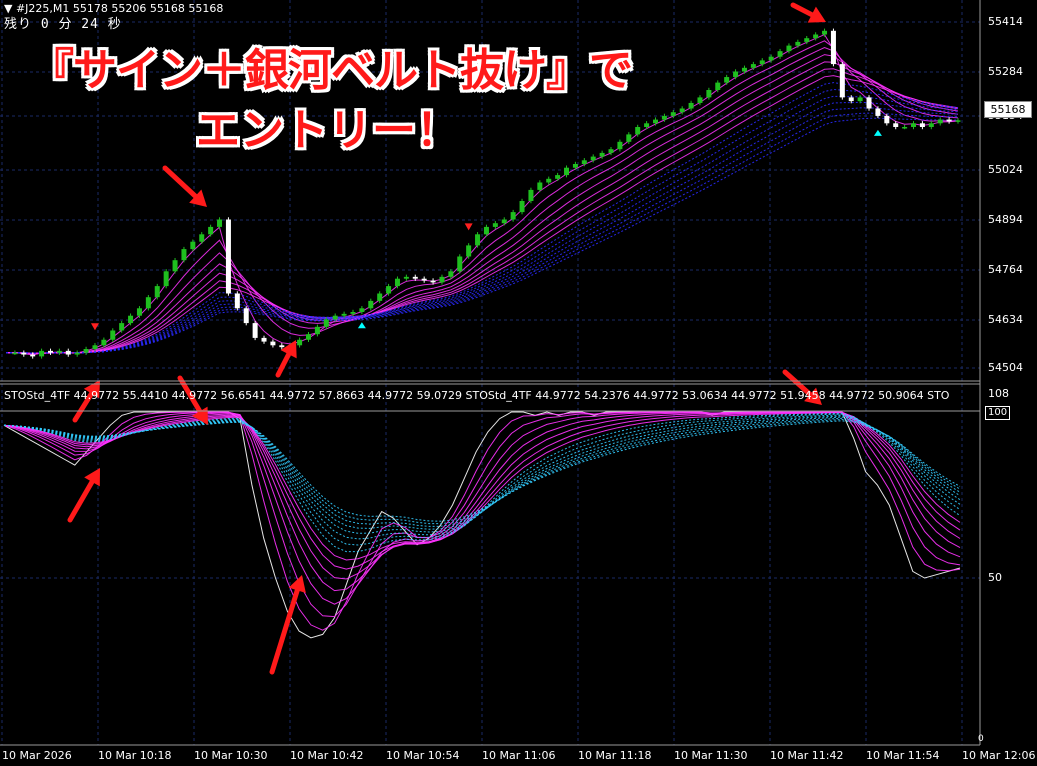 The image size is (1037, 766). What do you see at coordinates (1005, 219) in the screenshot?
I see `price-tick: 54894` at bounding box center [1005, 219].